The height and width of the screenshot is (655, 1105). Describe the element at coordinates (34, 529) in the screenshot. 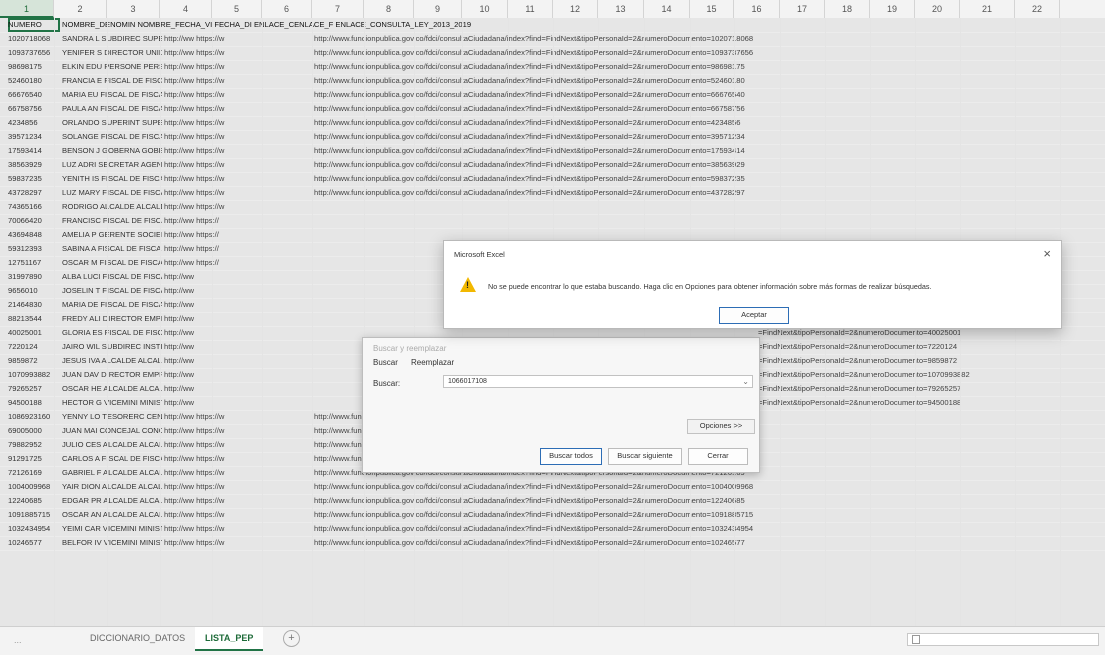

I see `cell-id: 1032434954` at that location.